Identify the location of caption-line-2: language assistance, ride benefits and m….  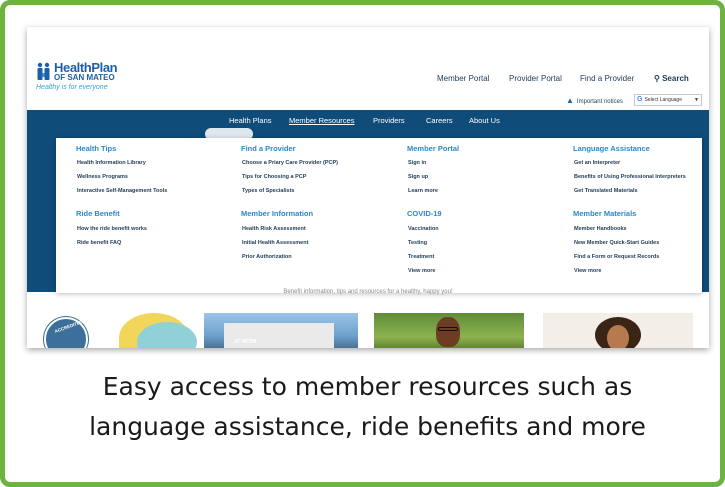
(367, 426).